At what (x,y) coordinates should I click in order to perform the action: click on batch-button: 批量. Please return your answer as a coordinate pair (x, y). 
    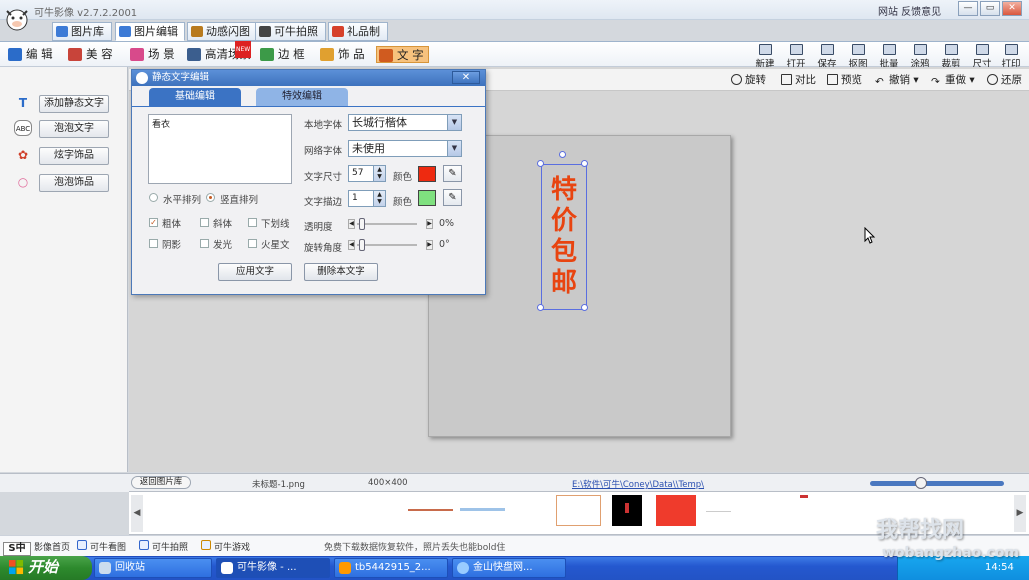
    Looking at the image, I should click on (889, 56).